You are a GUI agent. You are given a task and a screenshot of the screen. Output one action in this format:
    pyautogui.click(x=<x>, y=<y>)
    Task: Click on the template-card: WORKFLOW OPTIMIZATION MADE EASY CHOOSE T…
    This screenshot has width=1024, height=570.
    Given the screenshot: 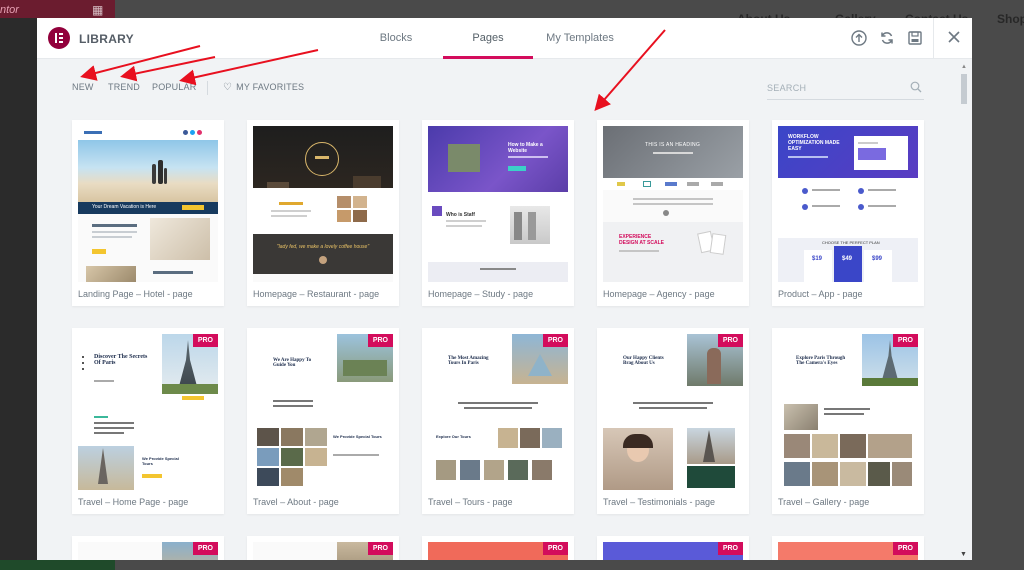 What is the action you would take?
    pyautogui.click(x=848, y=213)
    